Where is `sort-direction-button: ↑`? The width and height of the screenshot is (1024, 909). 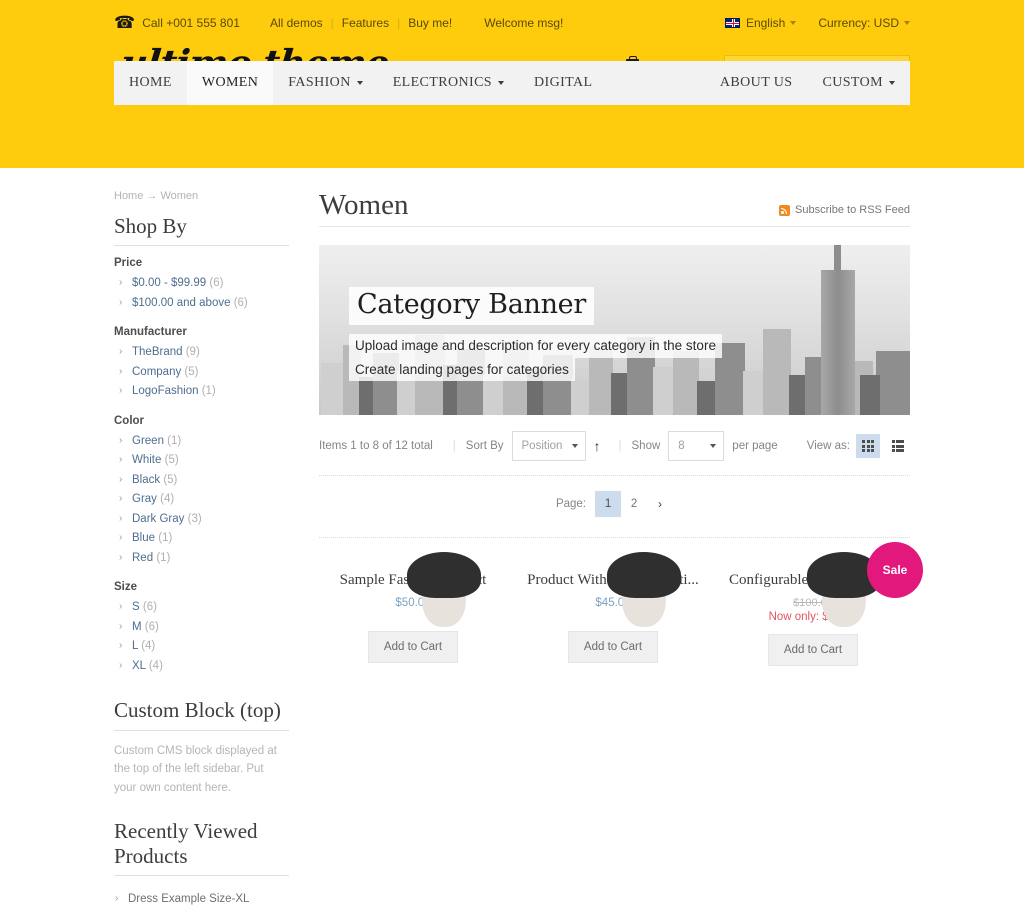
sort-direction-button: ↑ is located at coordinates (597, 446).